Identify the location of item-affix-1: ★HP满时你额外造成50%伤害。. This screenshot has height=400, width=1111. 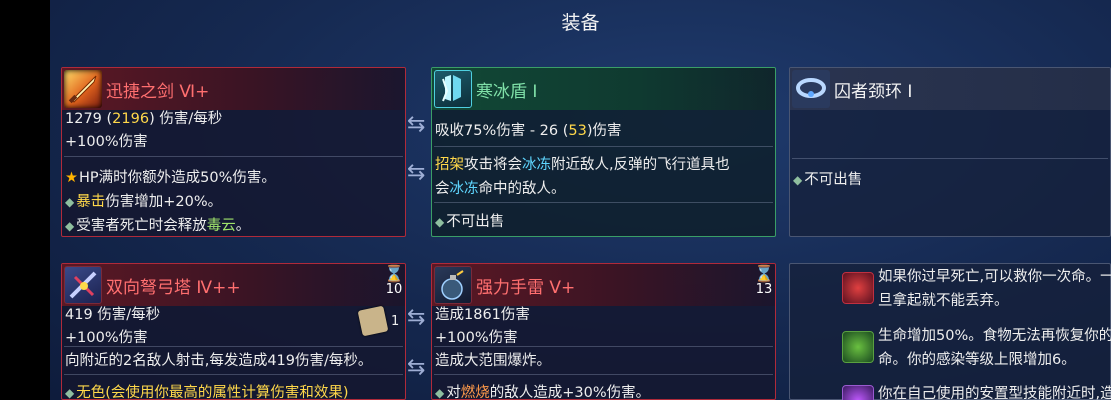
(170, 178).